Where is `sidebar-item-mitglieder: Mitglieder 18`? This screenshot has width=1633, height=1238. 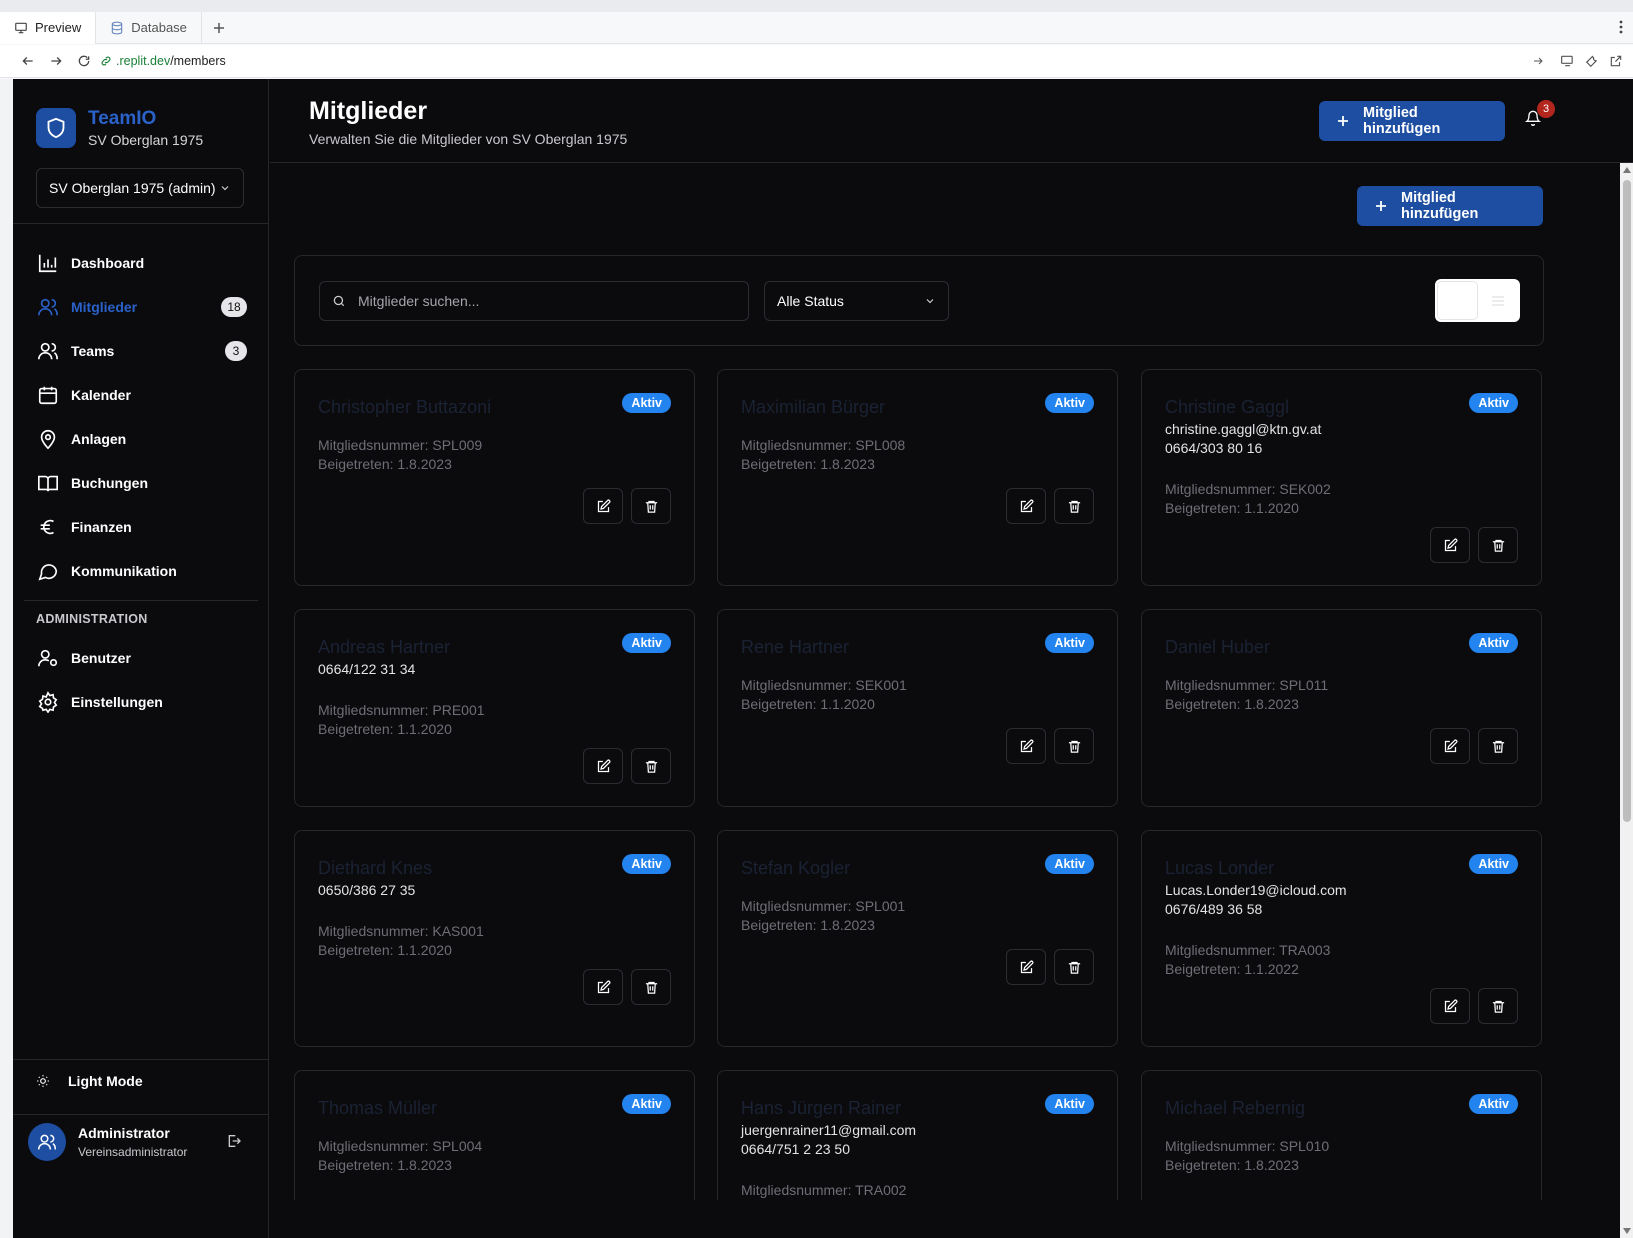 sidebar-item-mitglieder: Mitglieder 18 is located at coordinates (141, 307).